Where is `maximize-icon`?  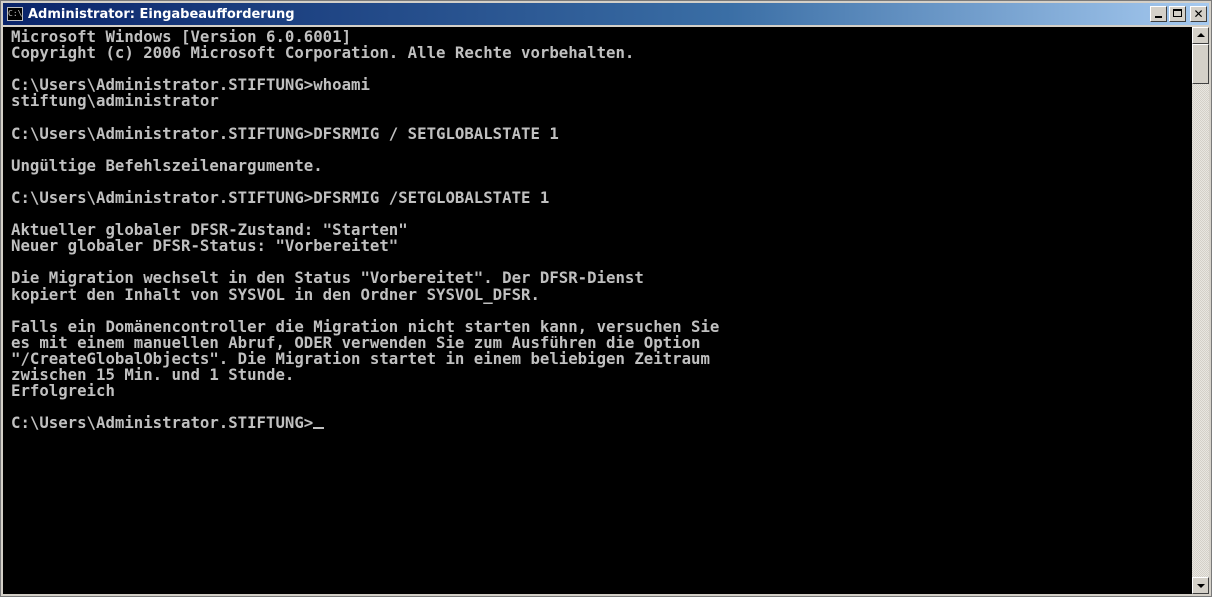 maximize-icon is located at coordinates (1177, 13).